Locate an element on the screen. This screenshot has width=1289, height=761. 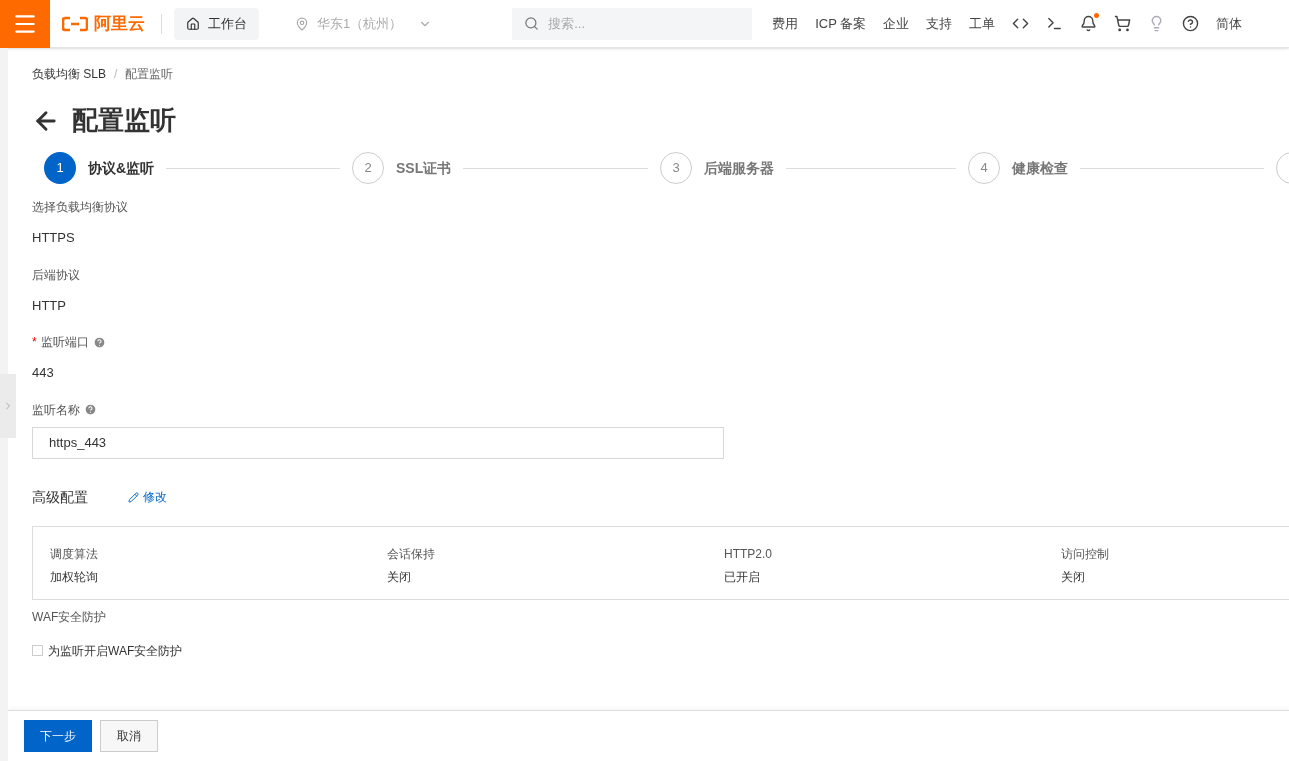
page-title: 配置监听 is located at coordinates (124, 120).